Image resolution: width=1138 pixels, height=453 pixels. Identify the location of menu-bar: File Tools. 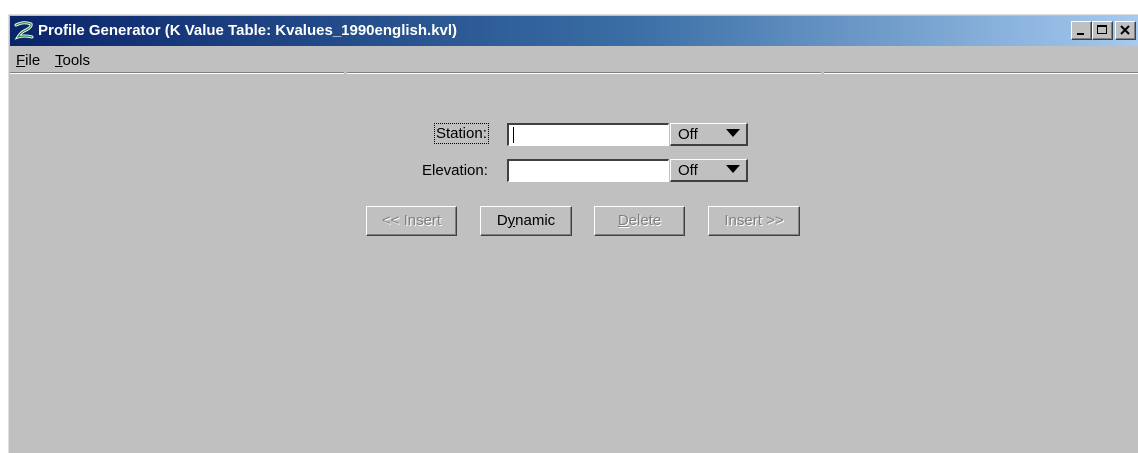
(574, 61).